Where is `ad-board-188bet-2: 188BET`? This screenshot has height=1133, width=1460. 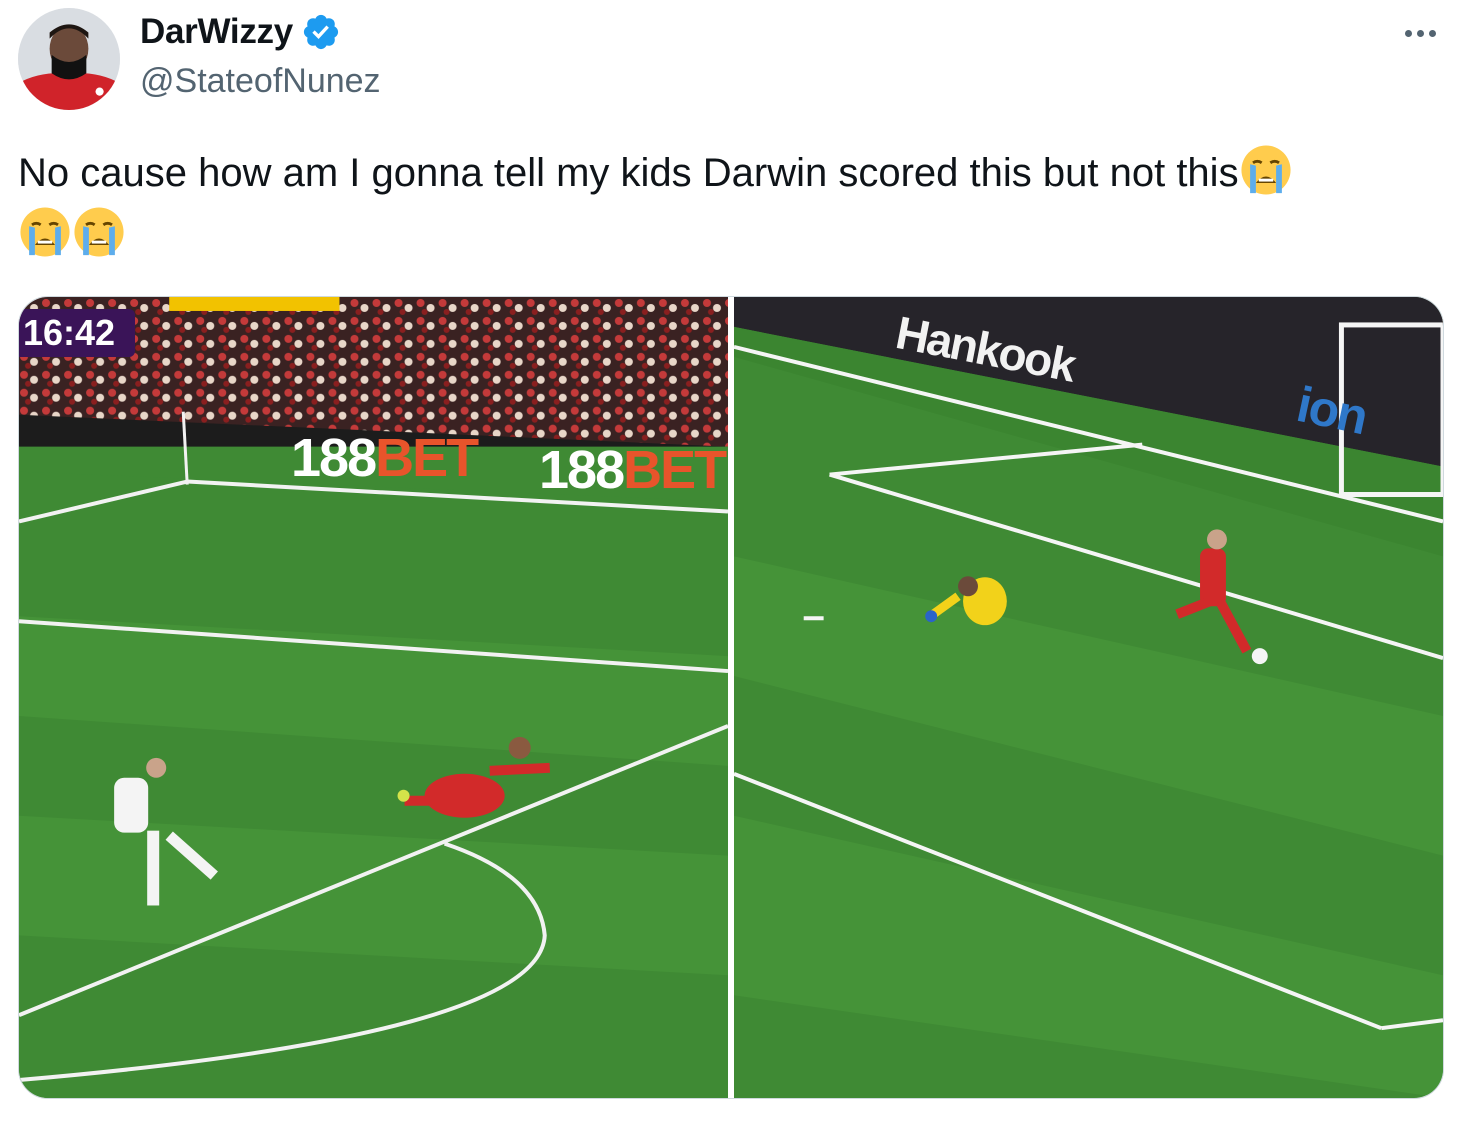
ad-board-188bet-2: 188BET is located at coordinates (633, 470).